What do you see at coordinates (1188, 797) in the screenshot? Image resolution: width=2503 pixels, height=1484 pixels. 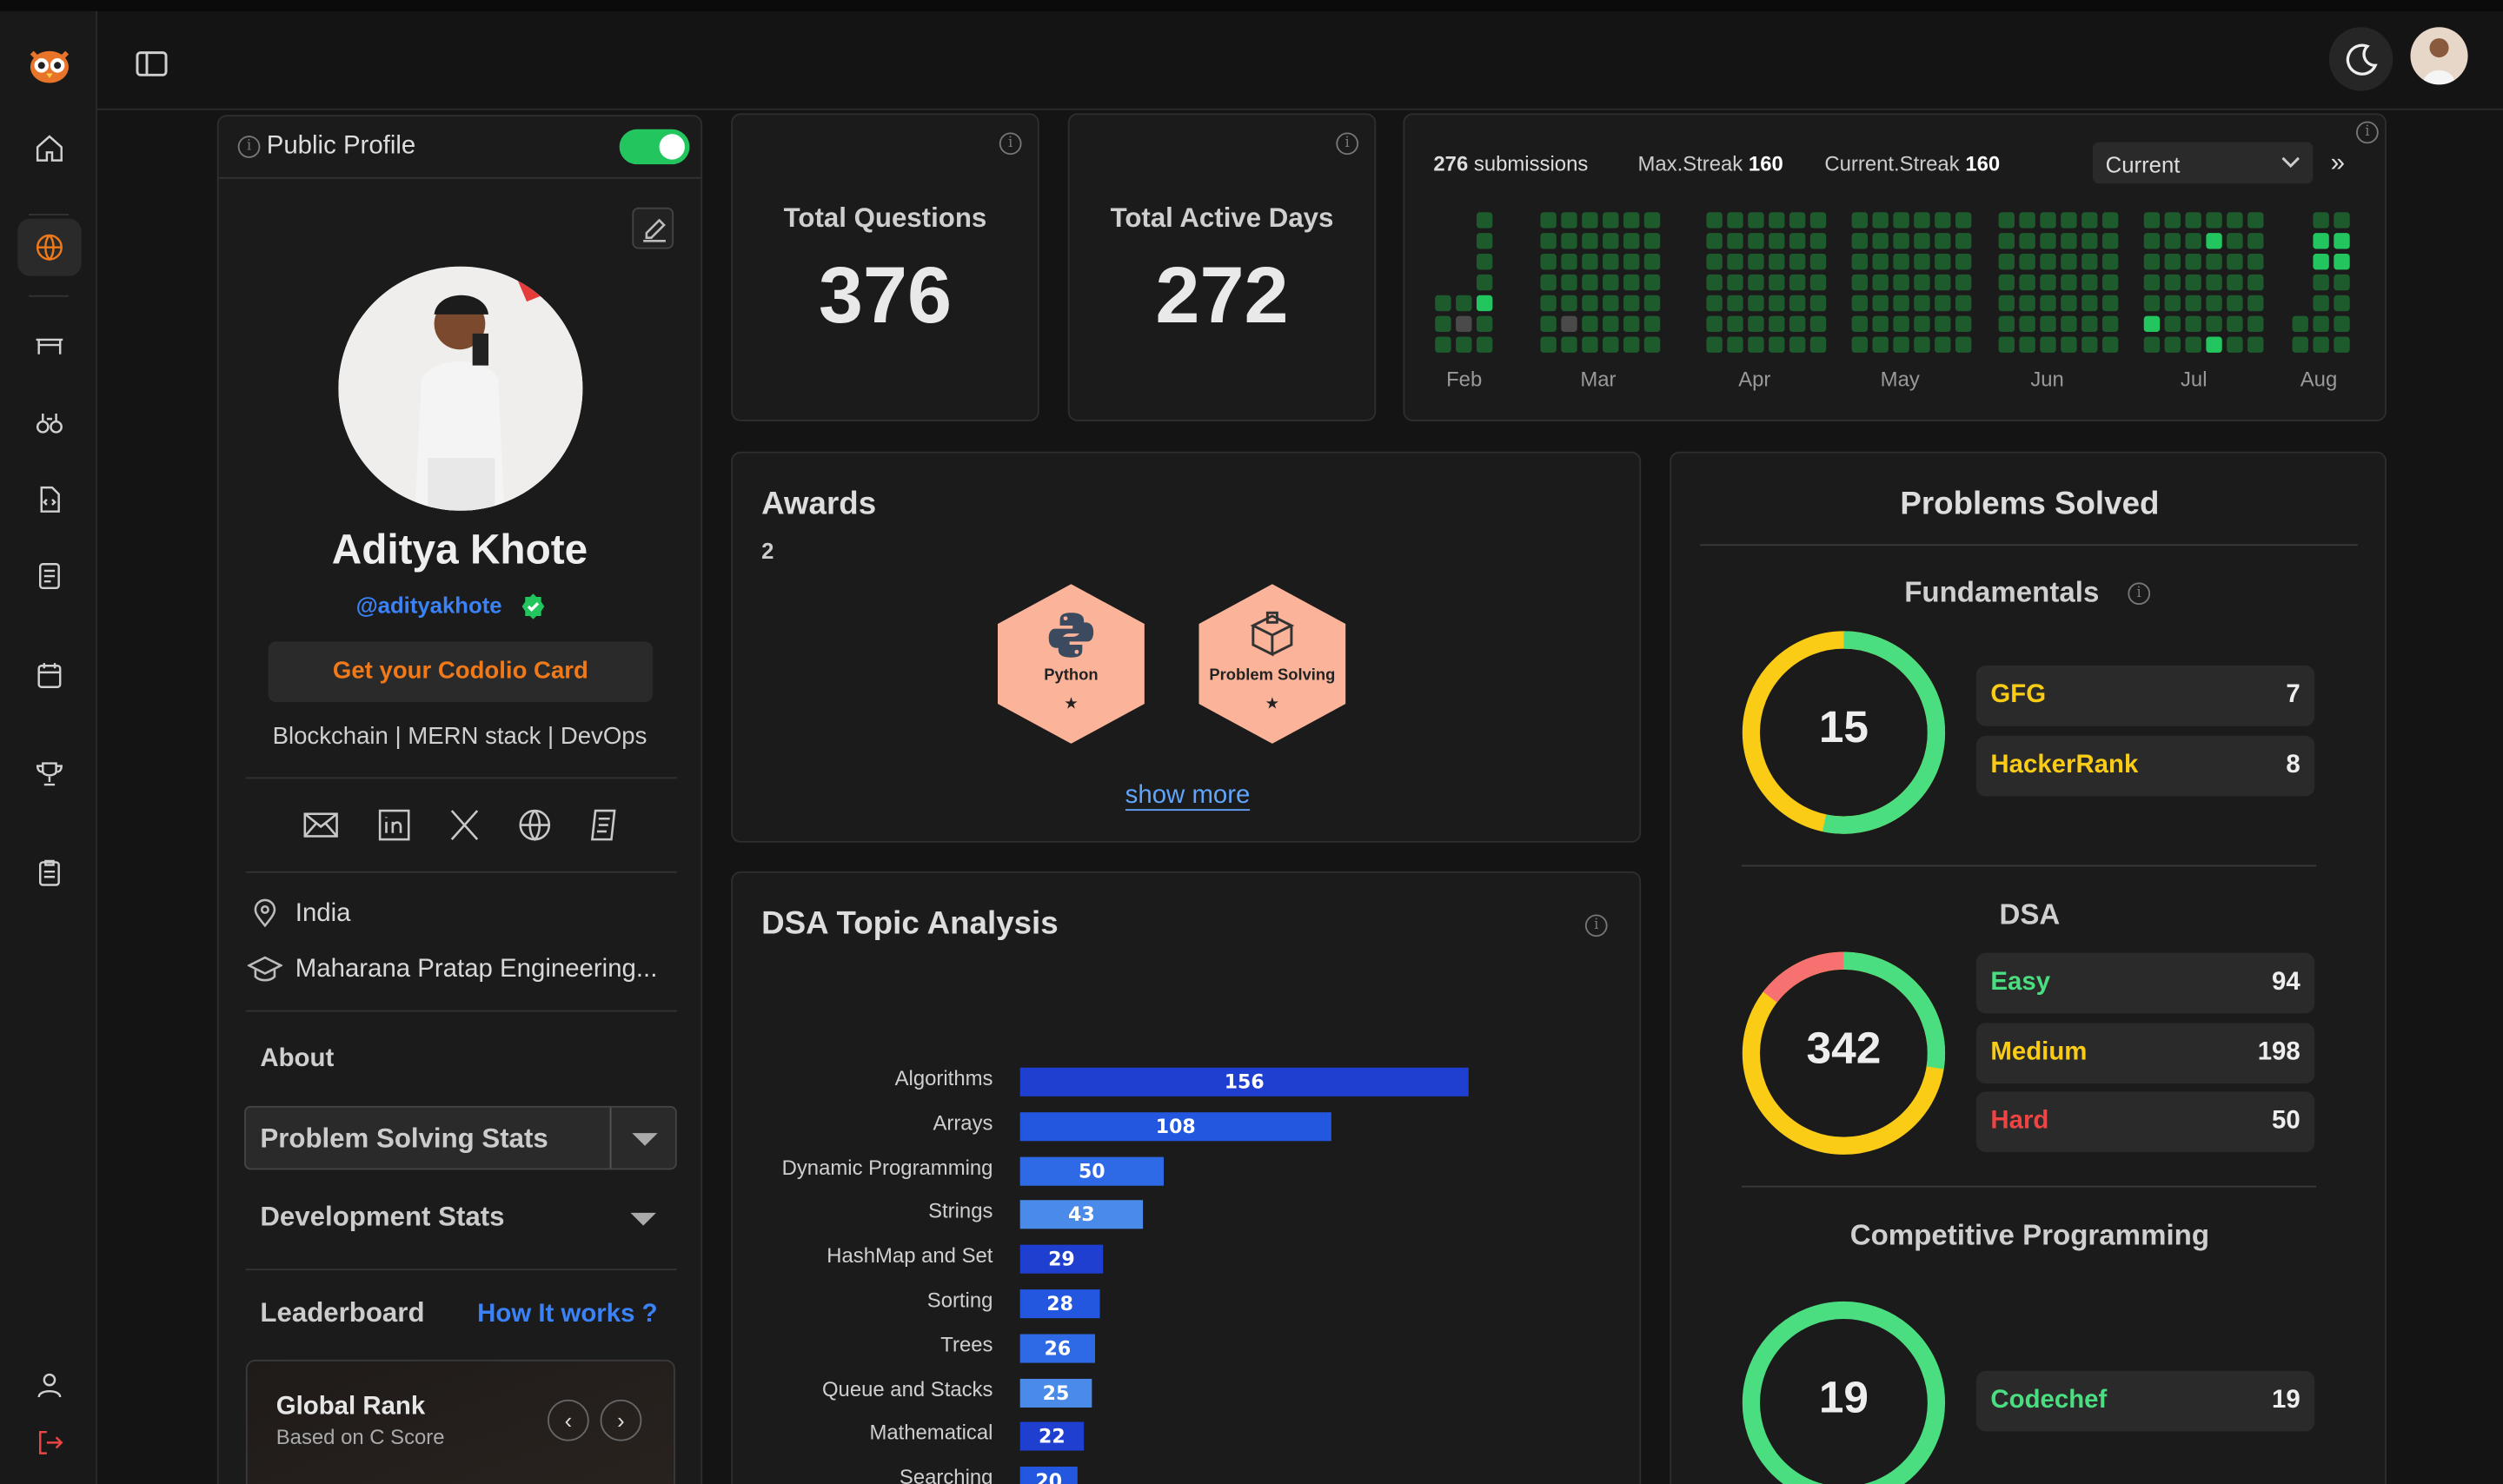 I see `show-more-link: show more` at bounding box center [1188, 797].